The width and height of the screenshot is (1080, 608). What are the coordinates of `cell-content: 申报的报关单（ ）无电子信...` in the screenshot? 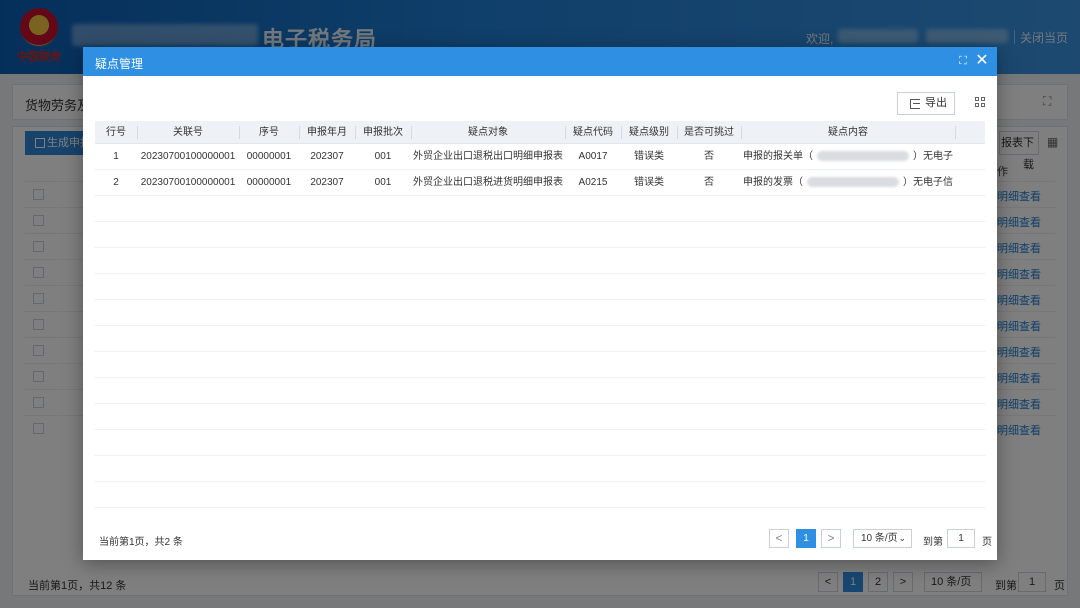 It's located at (848, 157).